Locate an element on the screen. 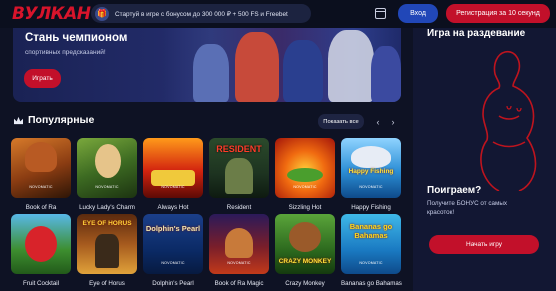  game-card: Happy Fishing NOVOMATIC Happy Fishing is located at coordinates (371, 174).